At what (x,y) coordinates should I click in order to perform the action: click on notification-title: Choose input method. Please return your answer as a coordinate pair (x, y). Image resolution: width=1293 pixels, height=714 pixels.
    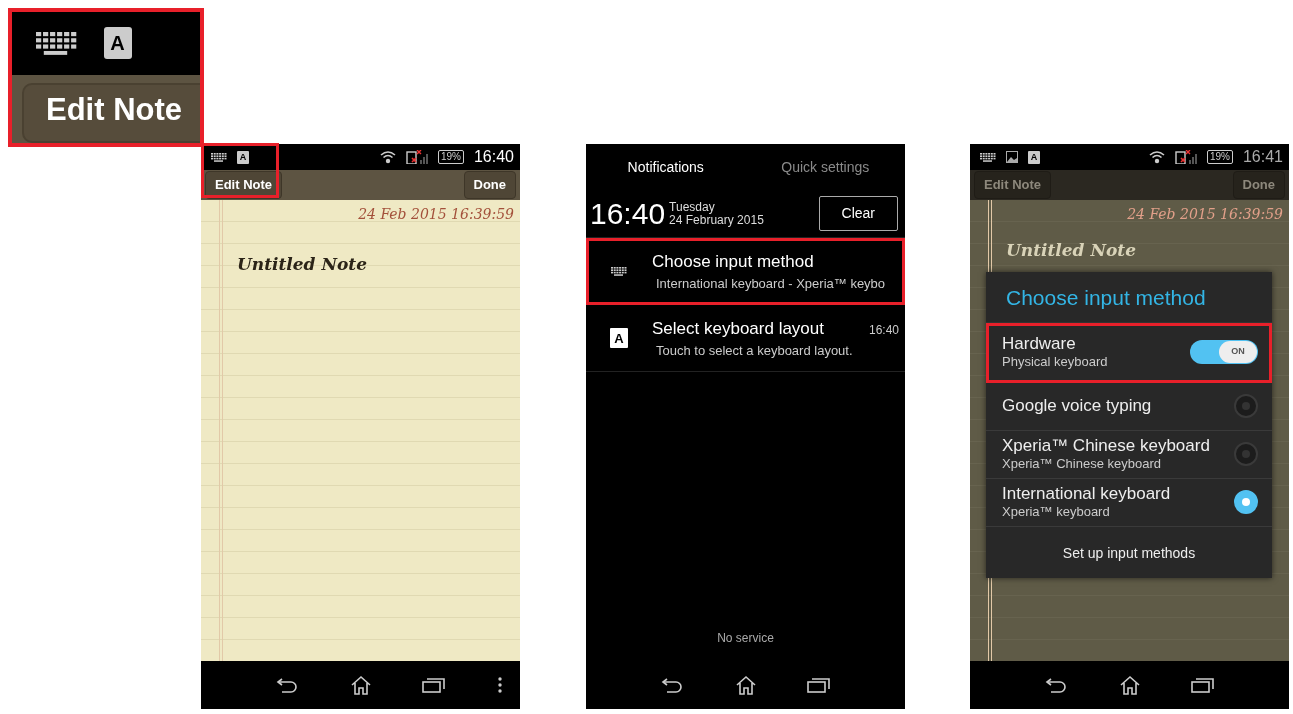
    Looking at the image, I should click on (733, 261).